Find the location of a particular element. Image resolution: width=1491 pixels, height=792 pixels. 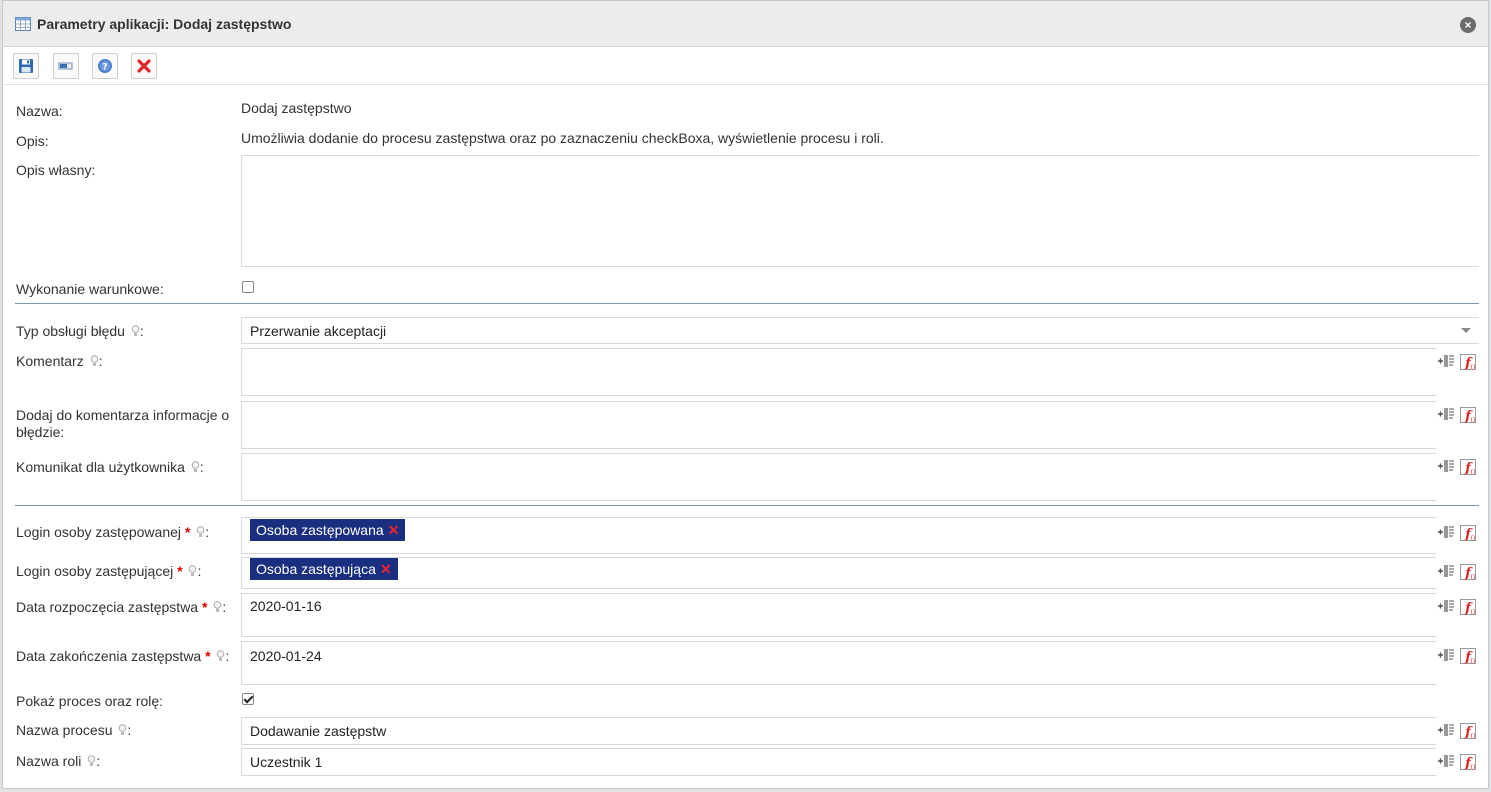

nazwa-procesu-actions: f() is located at coordinates (1459, 732).